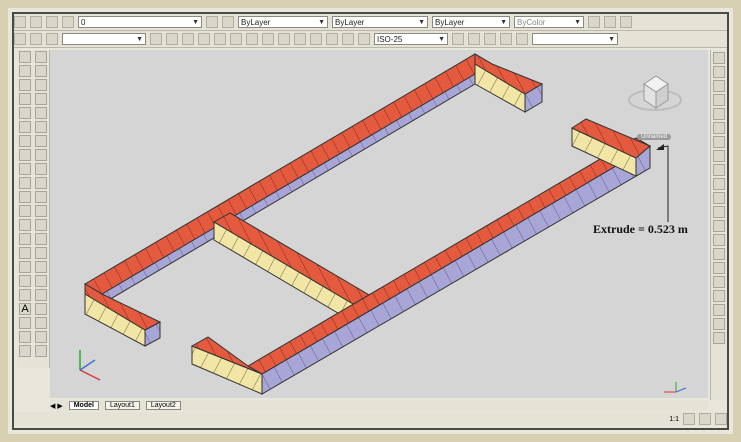 The width and height of the screenshot is (741, 442). Describe the element at coordinates (721, 419) in the screenshot. I see `lock-icon` at that location.